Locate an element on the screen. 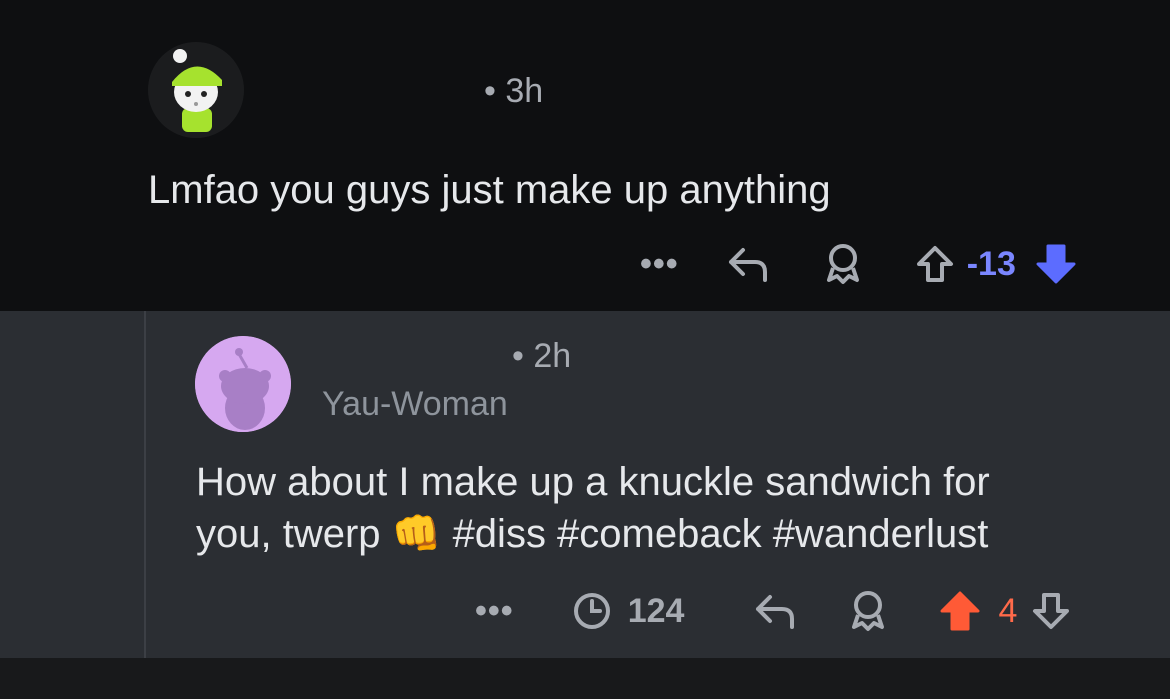 This screenshot has width=1170, height=699. view-count: 124 is located at coordinates (656, 610).